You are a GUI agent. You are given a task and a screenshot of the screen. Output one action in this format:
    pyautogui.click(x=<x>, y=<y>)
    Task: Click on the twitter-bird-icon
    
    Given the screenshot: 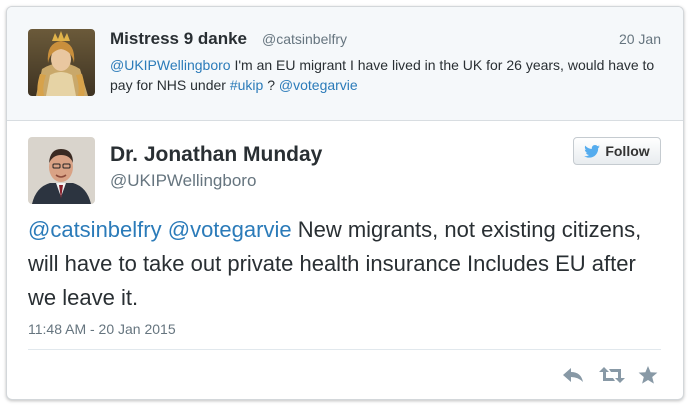 What is the action you would take?
    pyautogui.click(x=592, y=151)
    